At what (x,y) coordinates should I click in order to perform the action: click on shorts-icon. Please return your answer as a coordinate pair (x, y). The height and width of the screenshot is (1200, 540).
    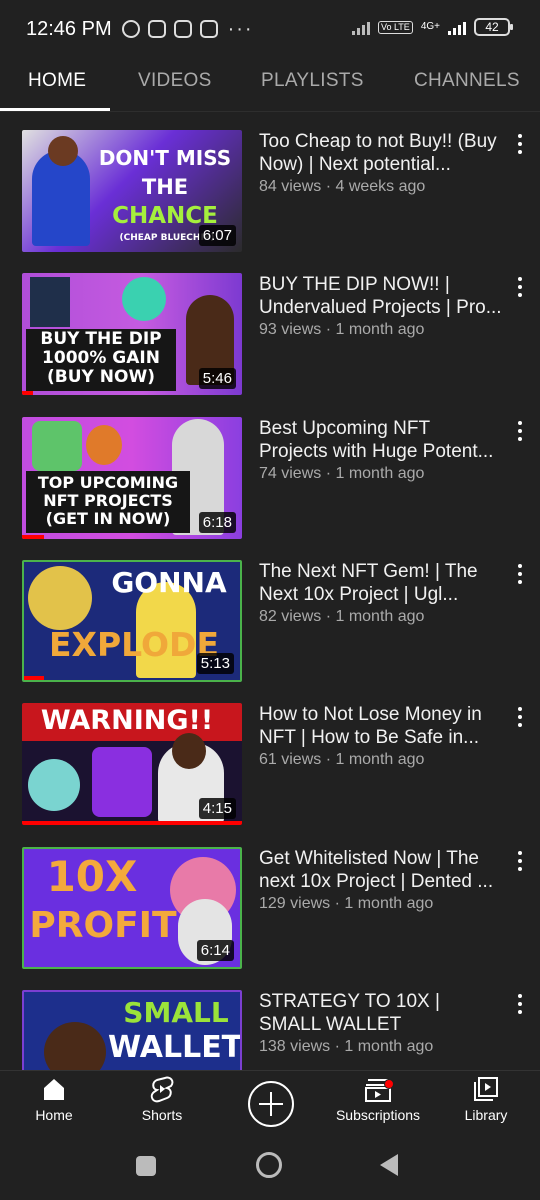
    Looking at the image, I should click on (162, 1089).